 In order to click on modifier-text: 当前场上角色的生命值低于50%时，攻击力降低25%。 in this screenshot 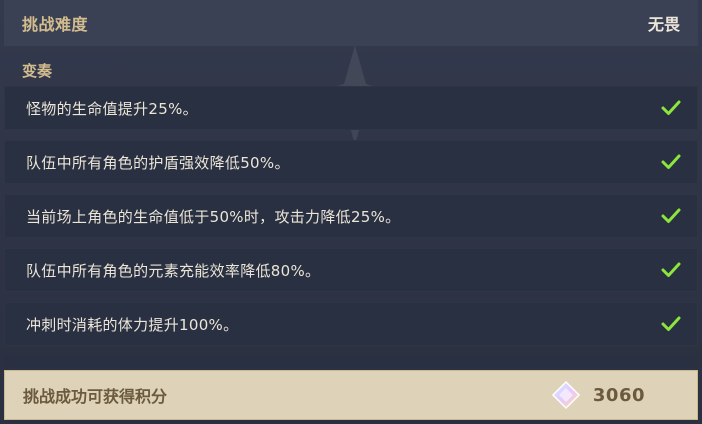, I will do `click(213, 216)`.